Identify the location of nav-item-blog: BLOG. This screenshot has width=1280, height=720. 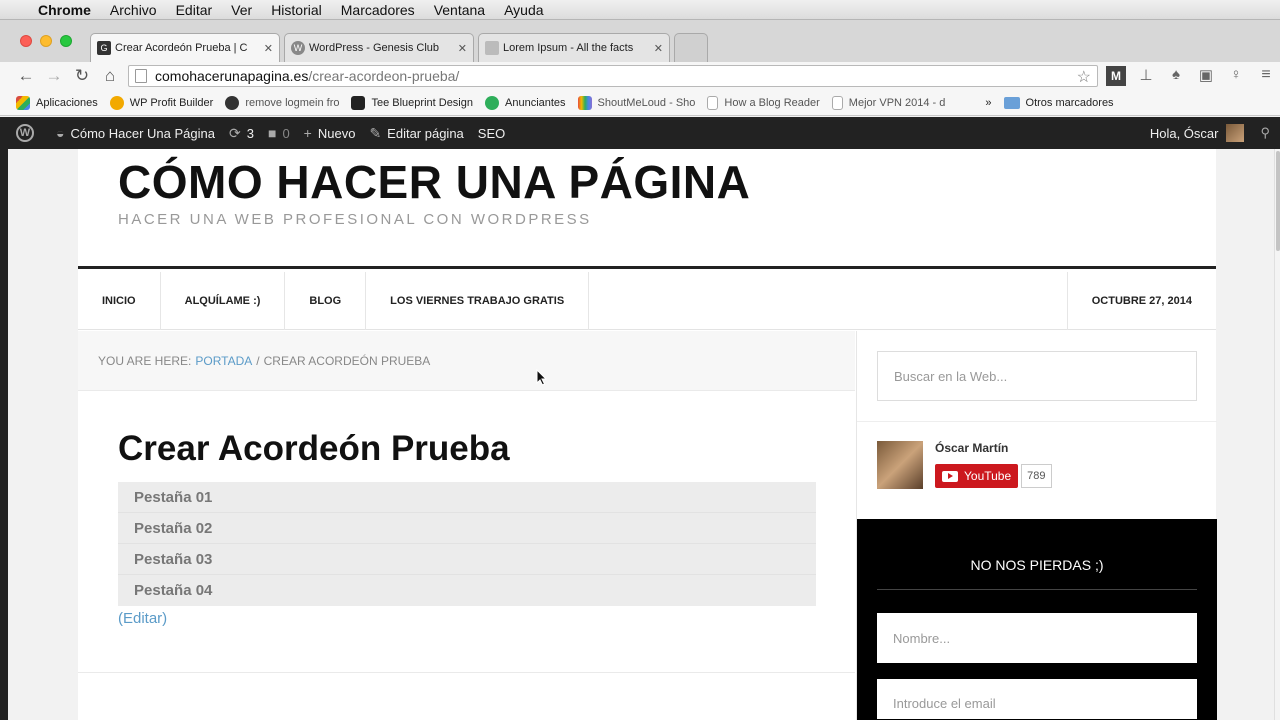
(326, 301).